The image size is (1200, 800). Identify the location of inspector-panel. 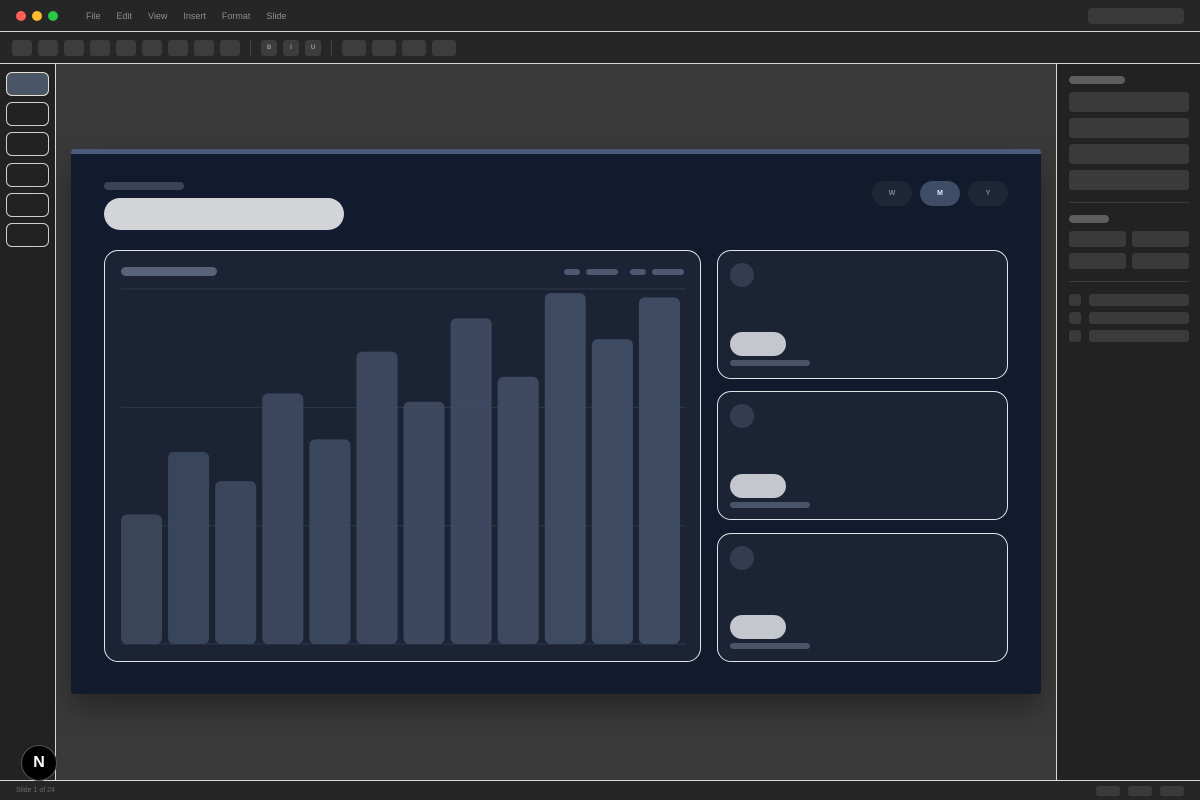
(1128, 422).